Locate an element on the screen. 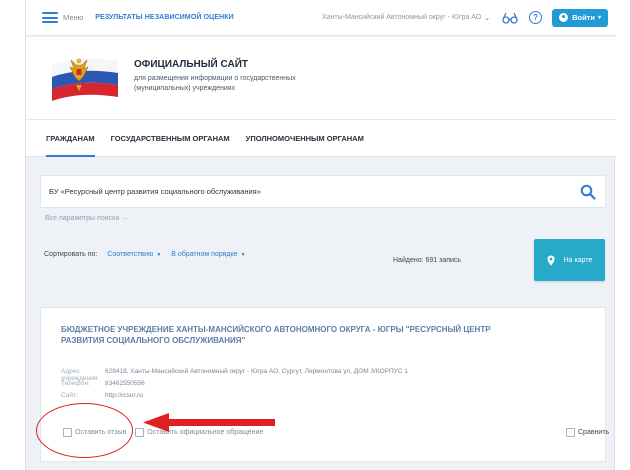  tab-authorized-bodies: УПОЛНОМОЧЕННЫМ ОРГАНАМ is located at coordinates (305, 138).